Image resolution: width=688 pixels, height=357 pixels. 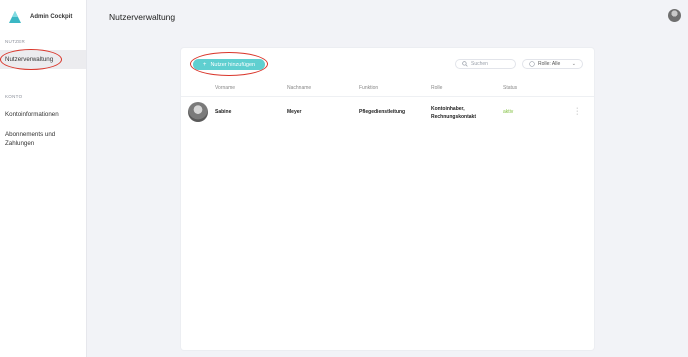 I want to click on search-input: Suchen, so click(x=485, y=64).